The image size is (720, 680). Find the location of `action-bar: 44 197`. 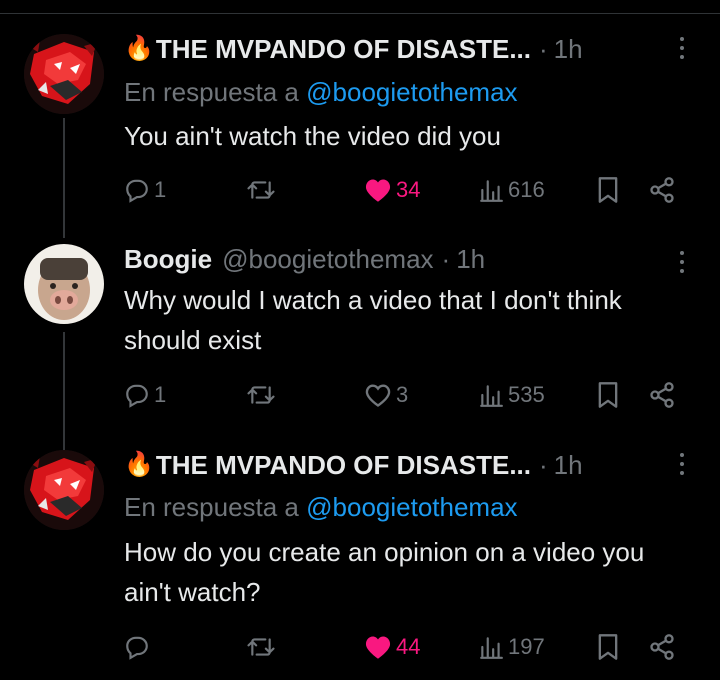

action-bar: 44 197 is located at coordinates (404, 647).